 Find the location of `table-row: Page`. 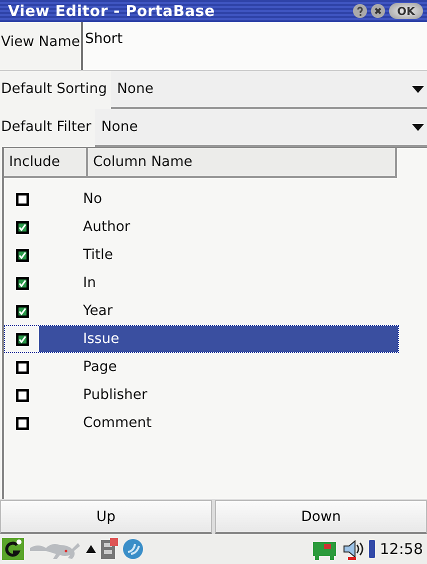

table-row: Page is located at coordinates (201, 367).